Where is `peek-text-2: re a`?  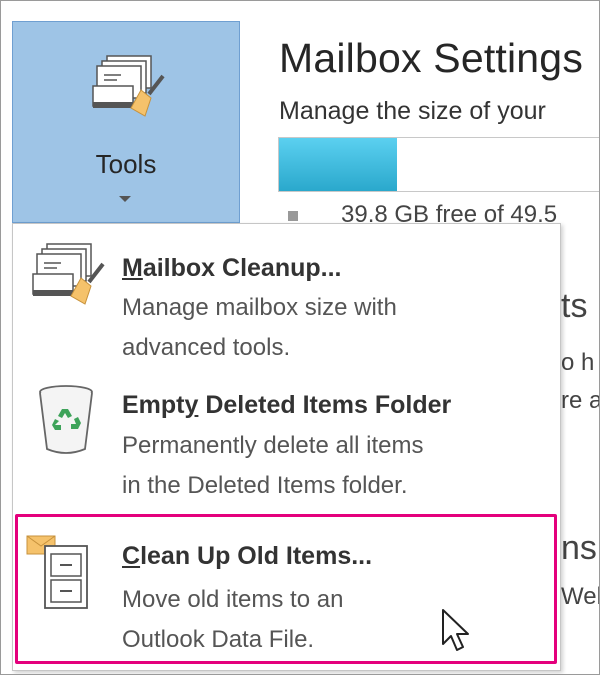
peek-text-2: re a is located at coordinates (580, 400).